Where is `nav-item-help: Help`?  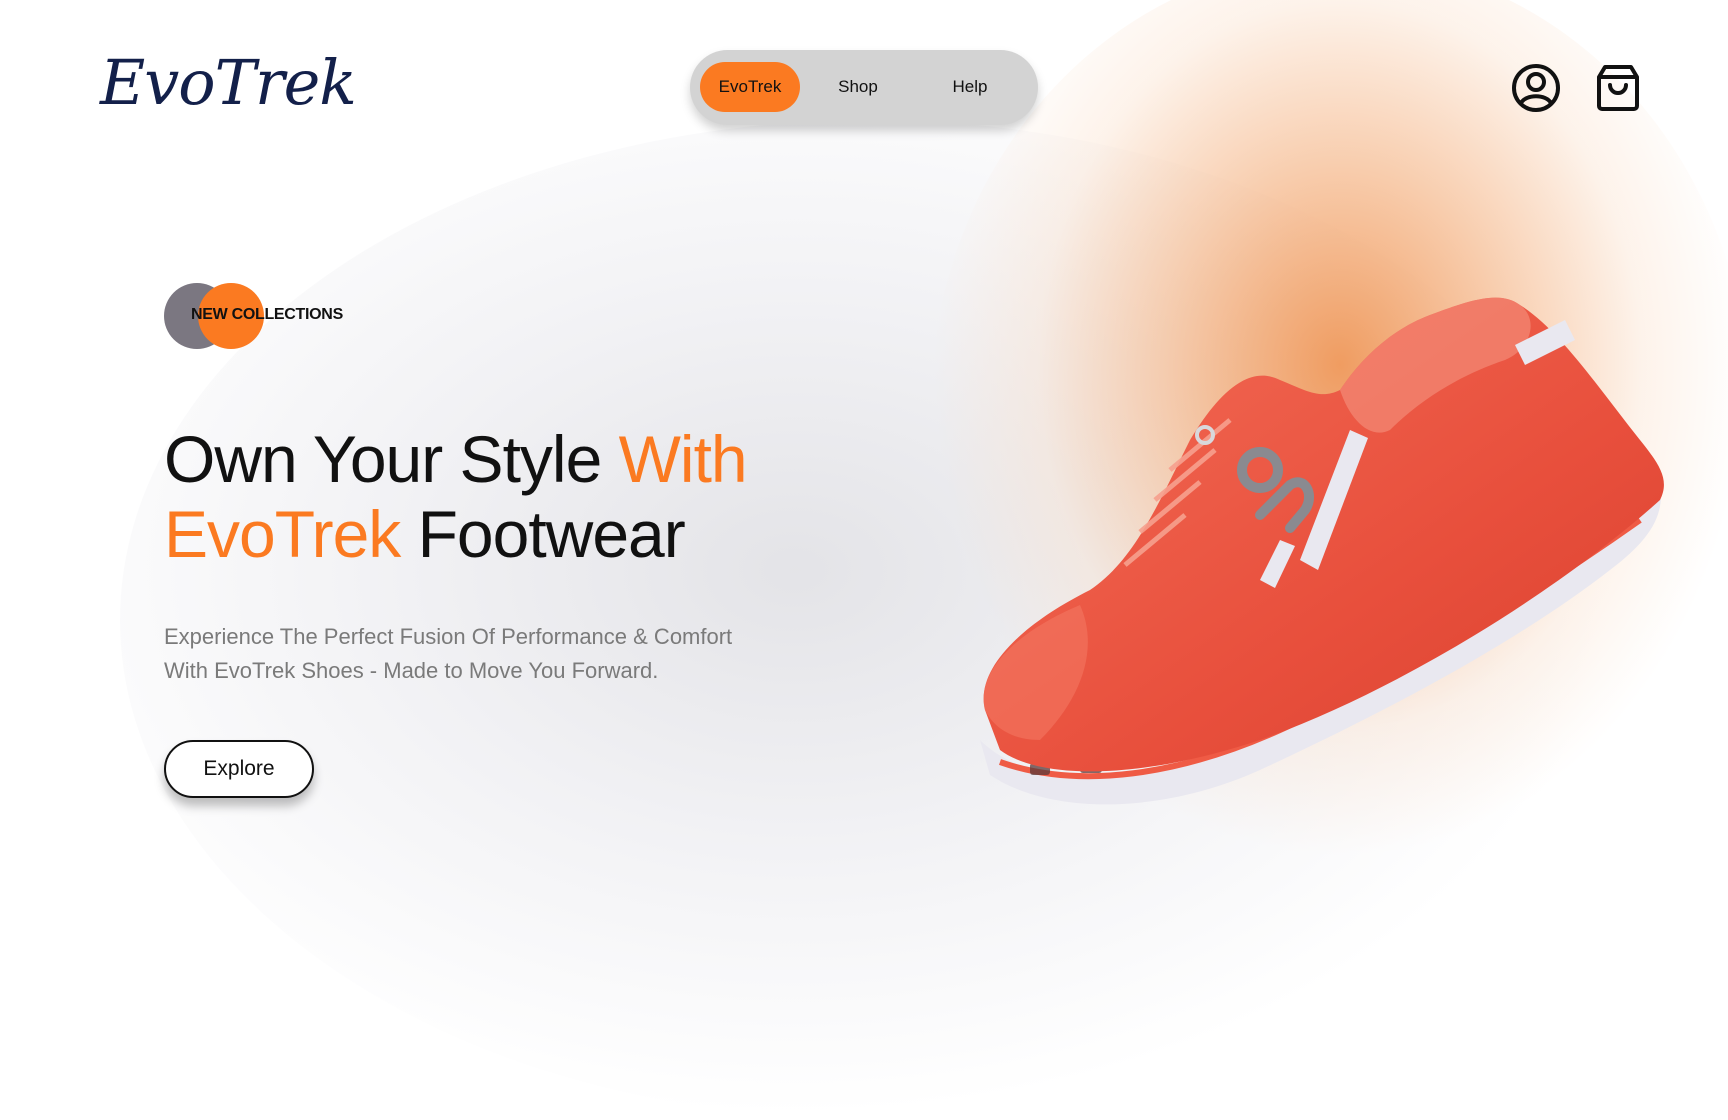
nav-item-help: Help is located at coordinates (970, 87).